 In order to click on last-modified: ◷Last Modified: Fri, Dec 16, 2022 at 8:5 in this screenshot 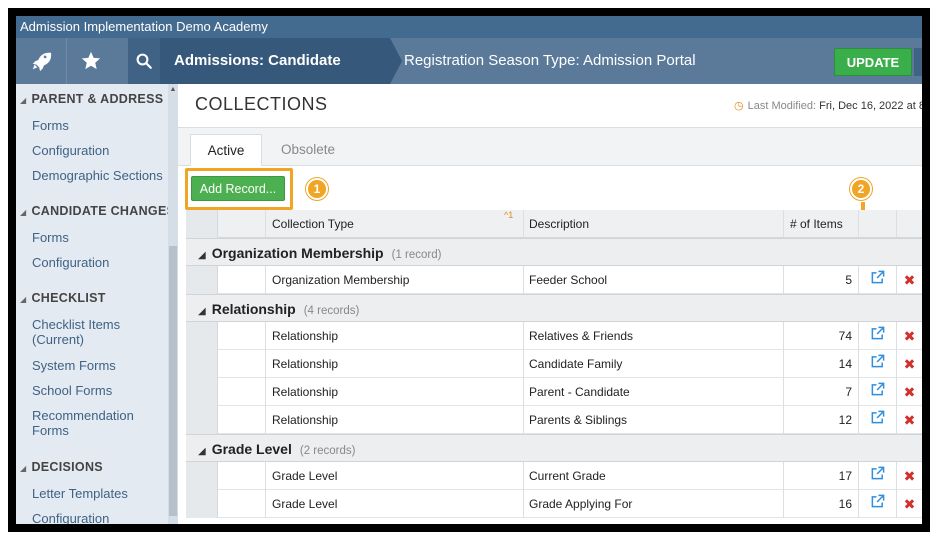, I will do `click(828, 105)`.